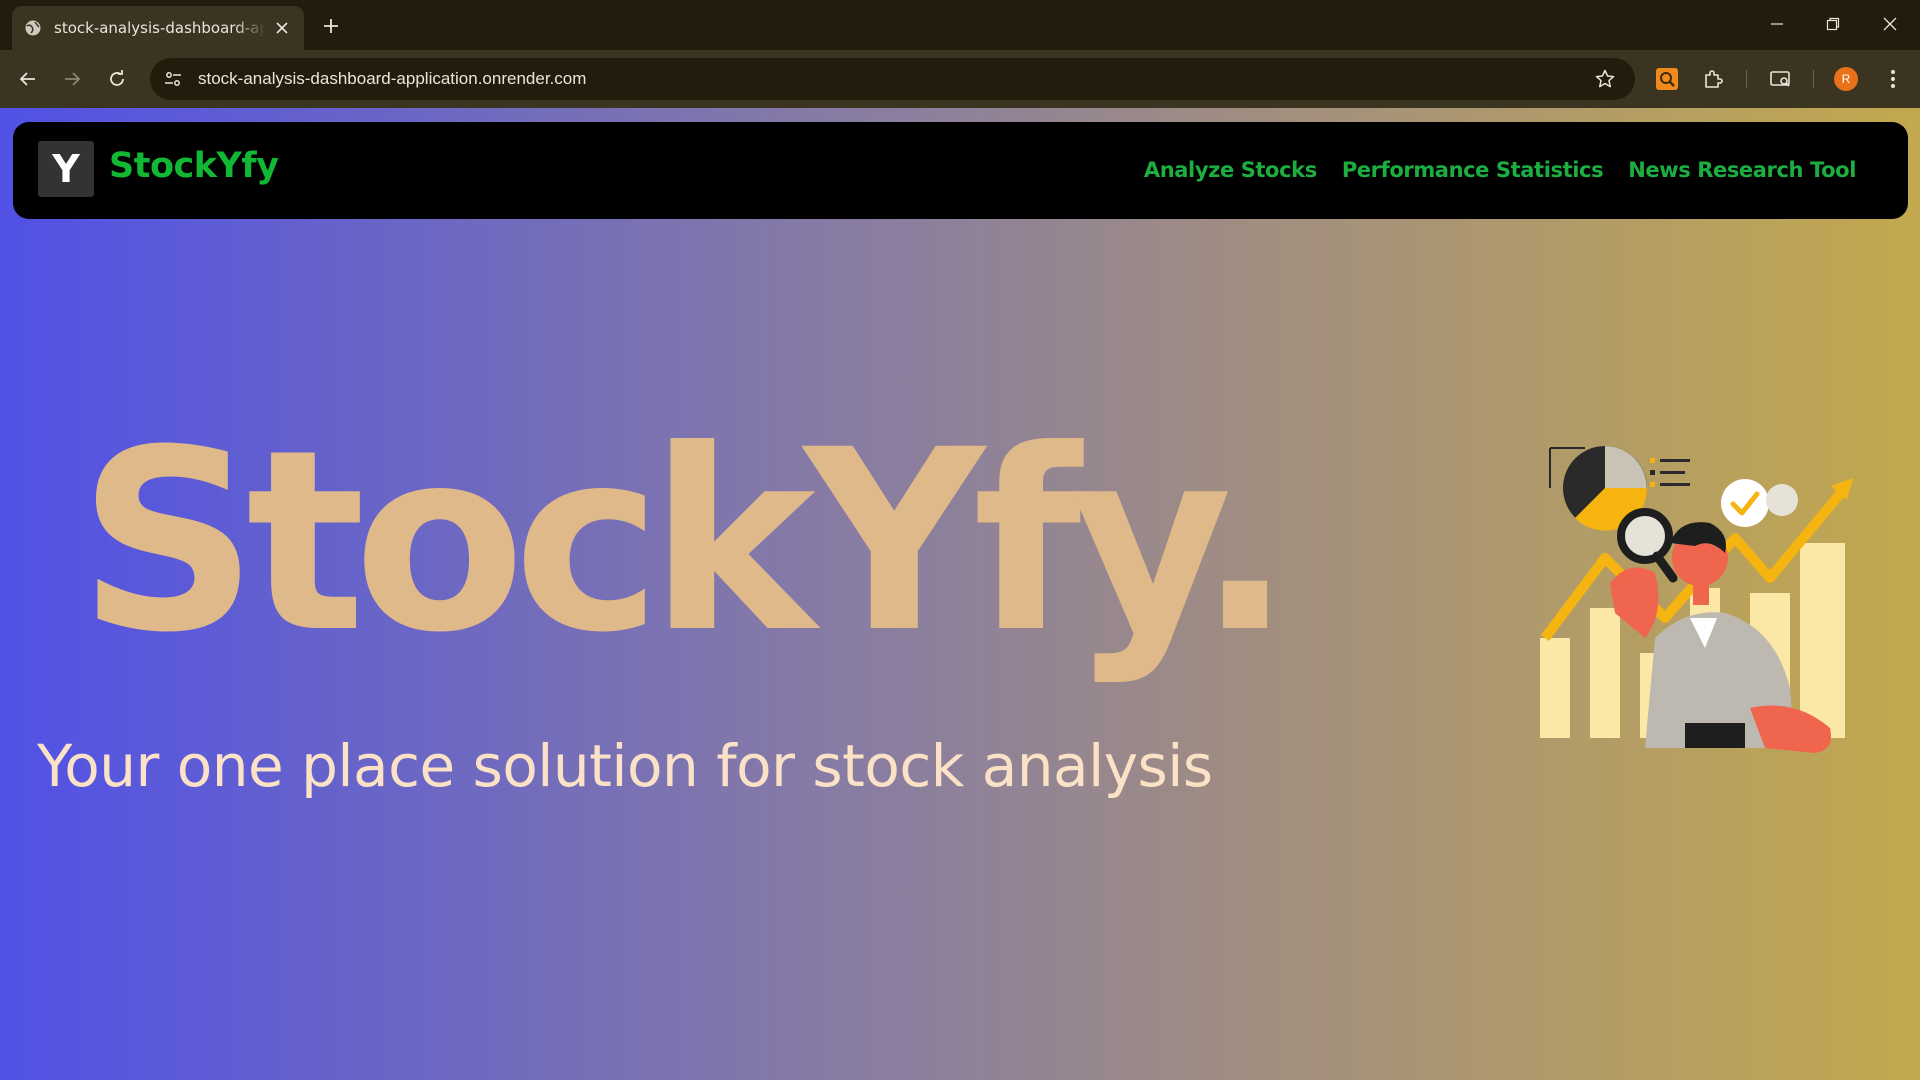 This screenshot has width=1920, height=1080. Describe the element at coordinates (72, 79) in the screenshot. I see `forward-icon` at that location.